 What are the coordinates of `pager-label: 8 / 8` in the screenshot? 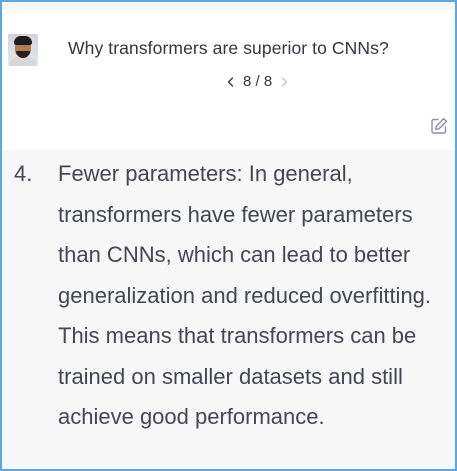 It's located at (257, 81).